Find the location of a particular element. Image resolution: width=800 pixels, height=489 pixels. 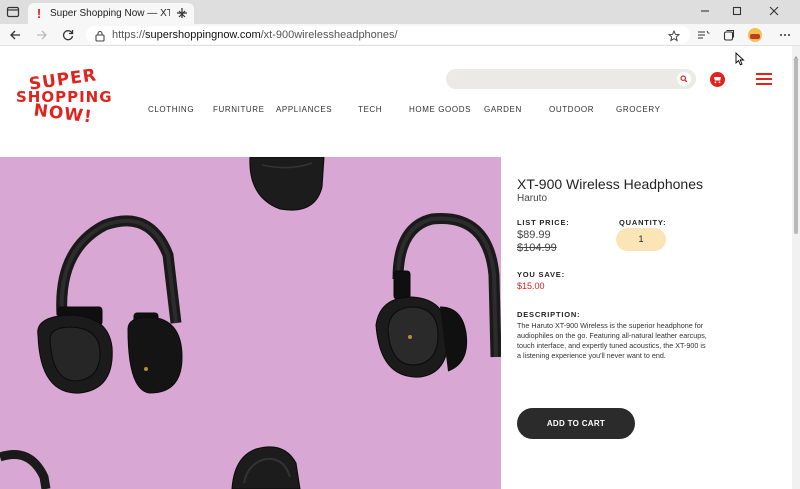

product-title: XT-900 Wireless Headphones is located at coordinates (610, 184).